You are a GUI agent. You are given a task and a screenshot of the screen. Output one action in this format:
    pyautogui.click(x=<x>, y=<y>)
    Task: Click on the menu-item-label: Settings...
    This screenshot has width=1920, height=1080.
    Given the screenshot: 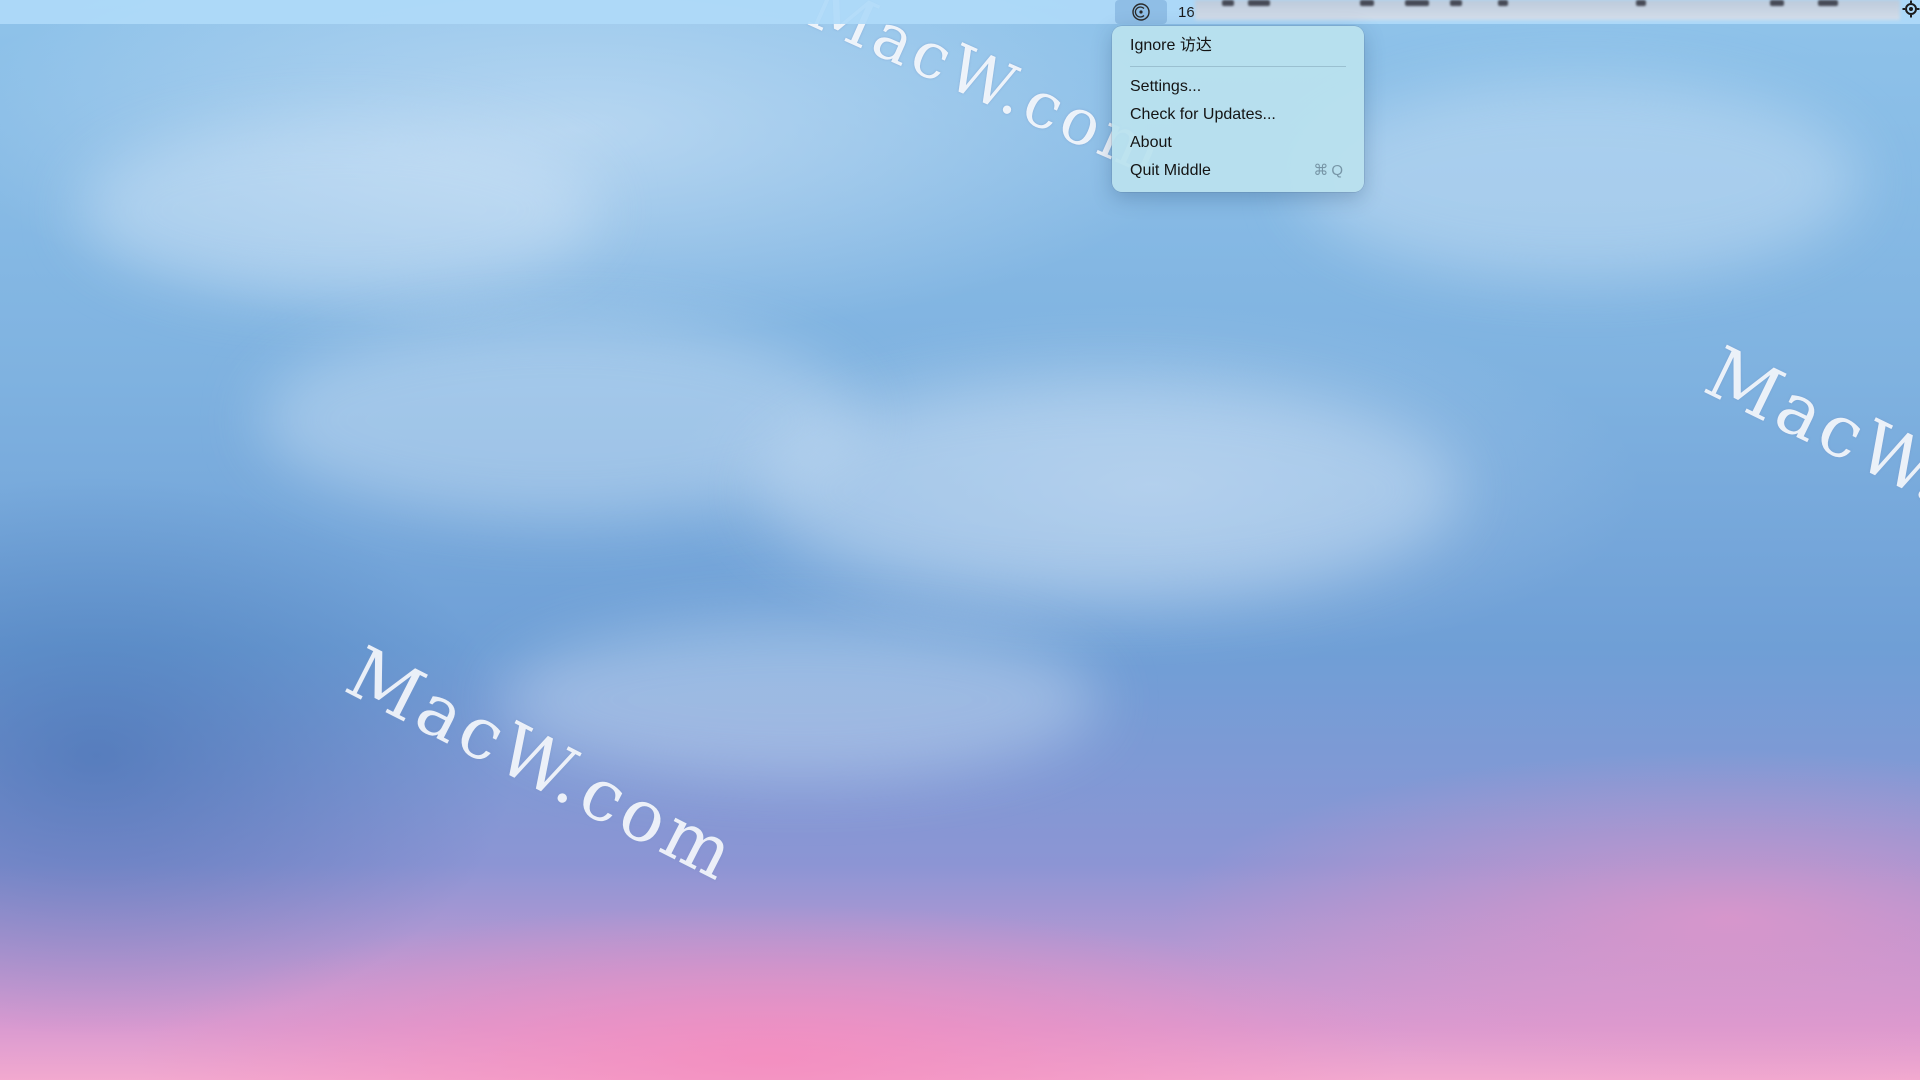 What is the action you would take?
    pyautogui.click(x=1166, y=86)
    